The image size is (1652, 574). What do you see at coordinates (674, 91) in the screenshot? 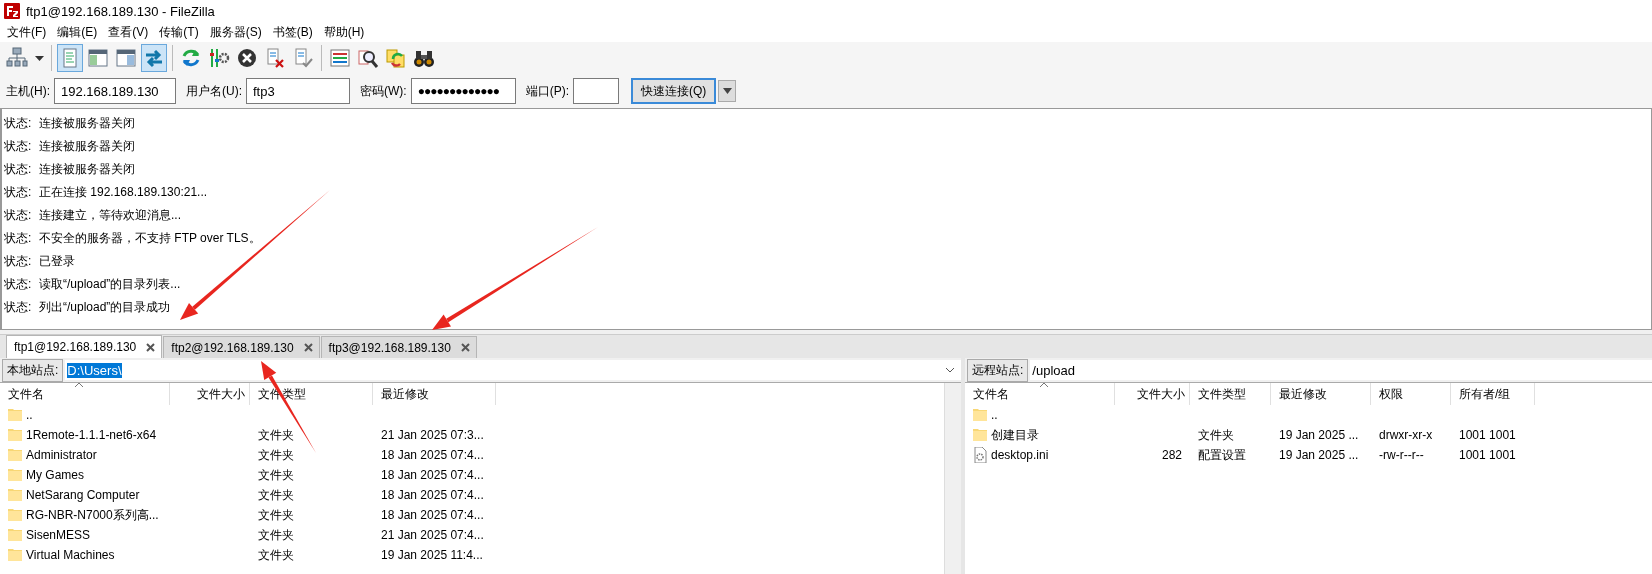
I see `quickconnect-button: 快速连接(Q)` at bounding box center [674, 91].